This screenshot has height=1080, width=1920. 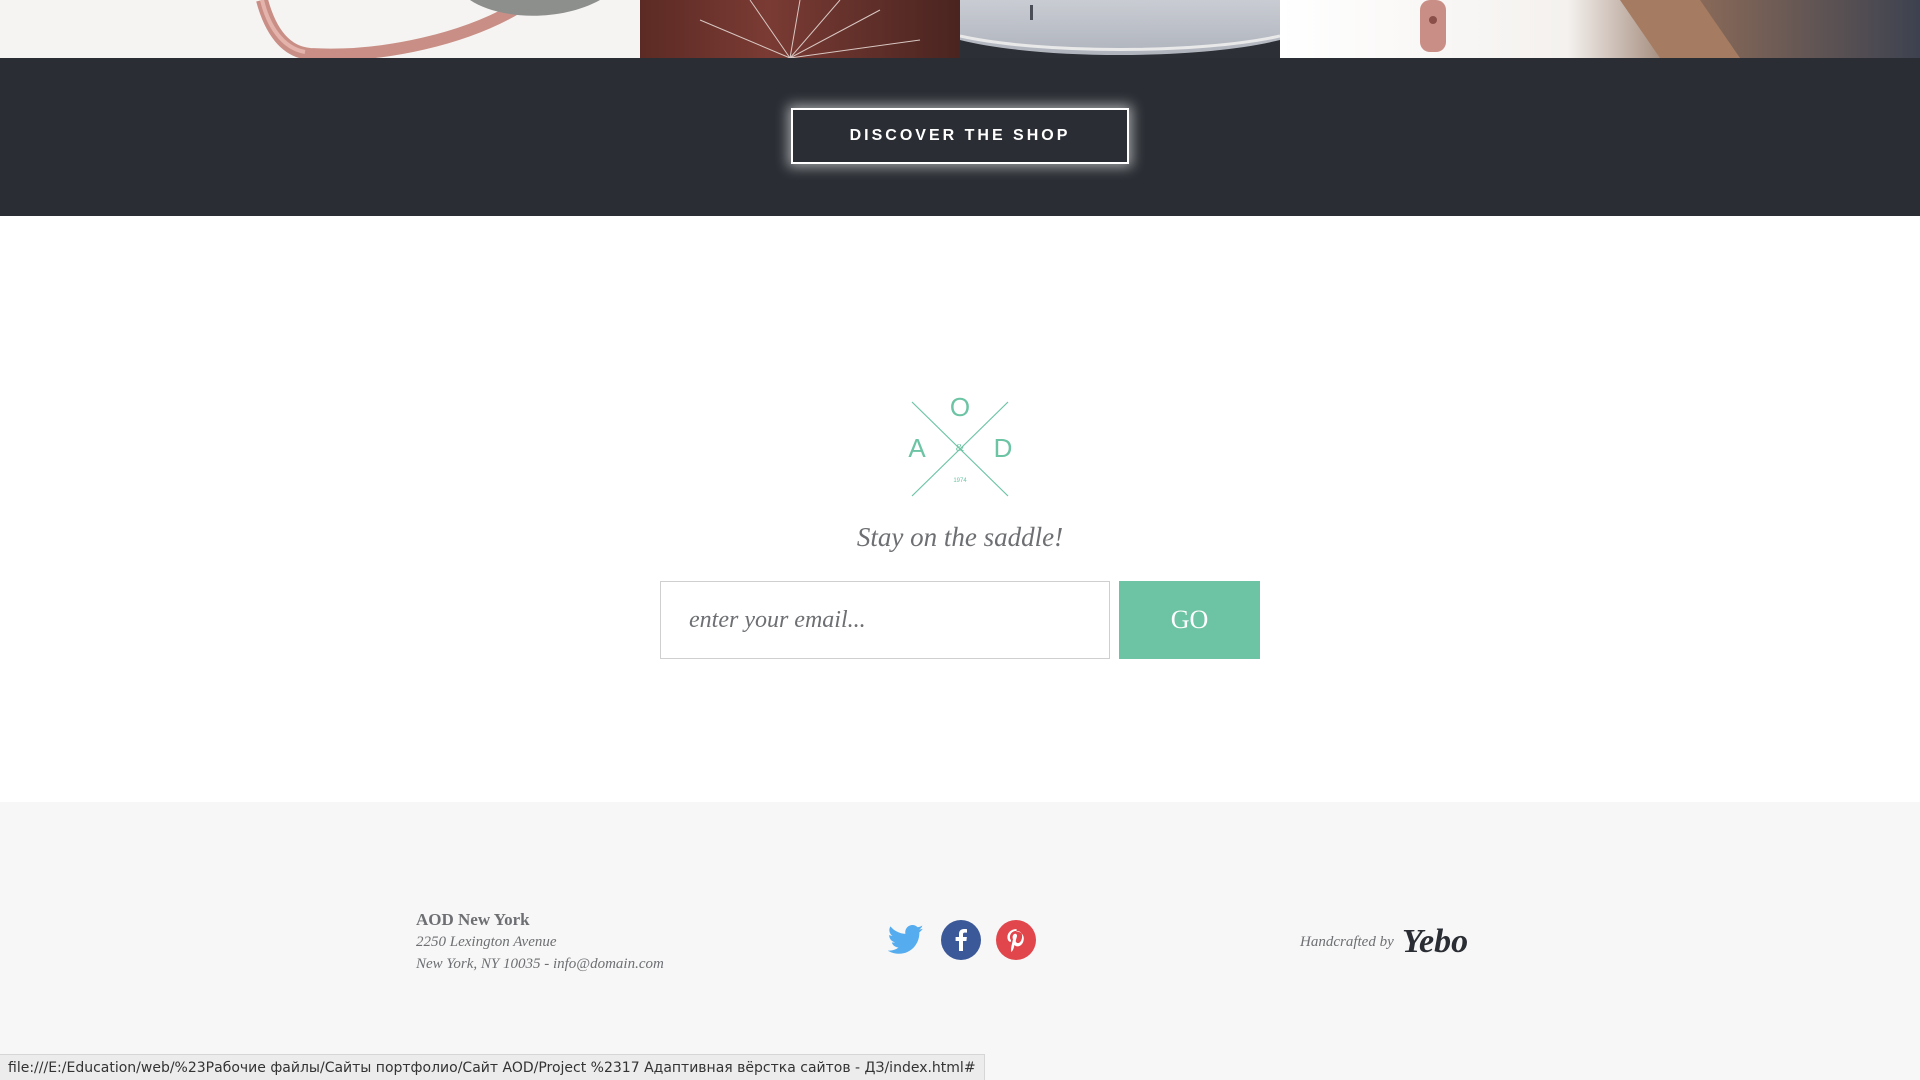 I want to click on go-button: GO, so click(x=1189, y=620).